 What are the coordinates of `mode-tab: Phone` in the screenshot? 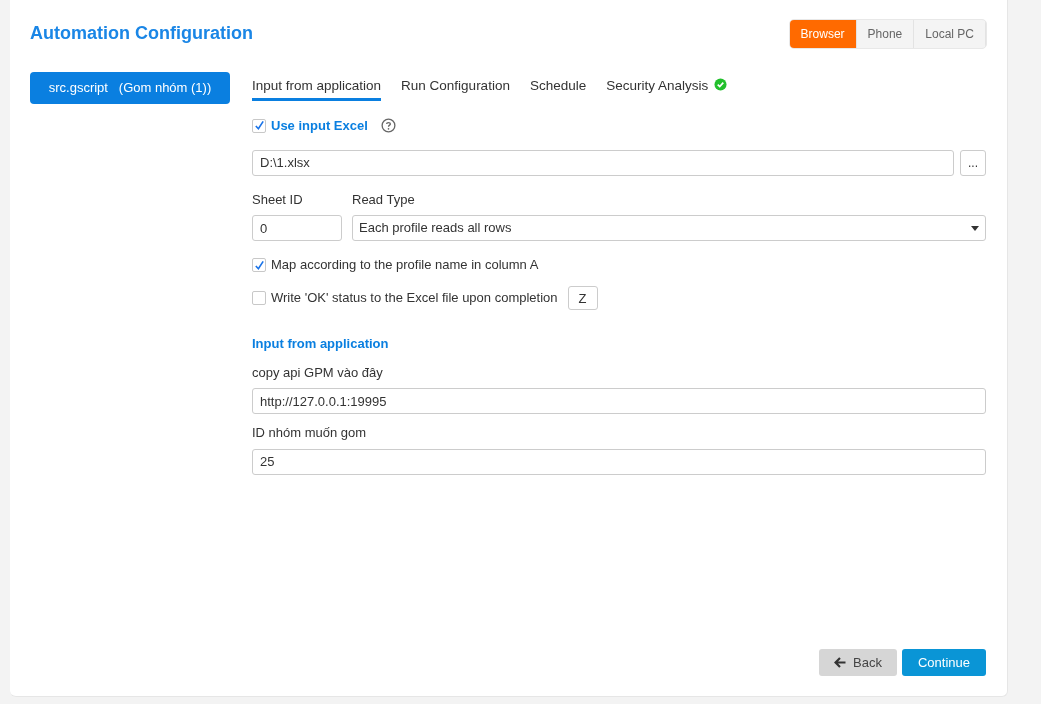 It's located at (885, 34).